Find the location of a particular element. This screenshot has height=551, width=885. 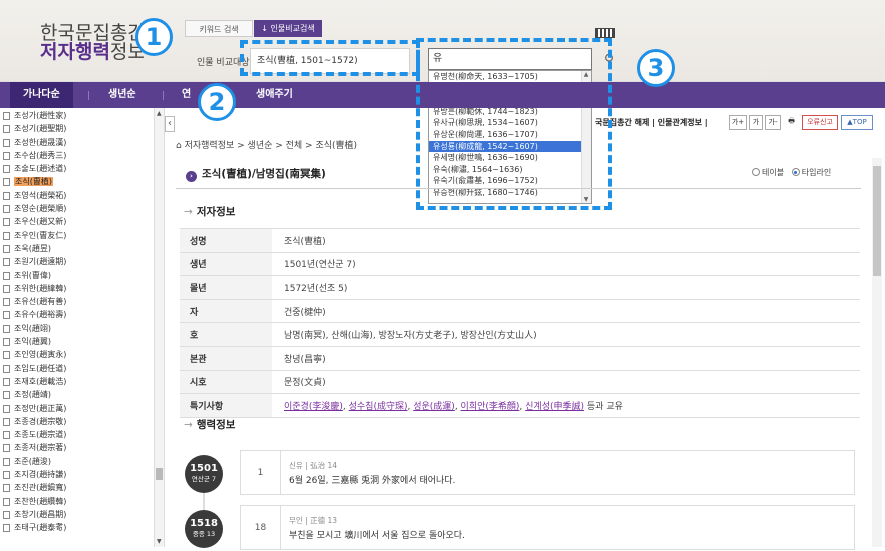

person-link: 신계성(申季誠) is located at coordinates (554, 407).